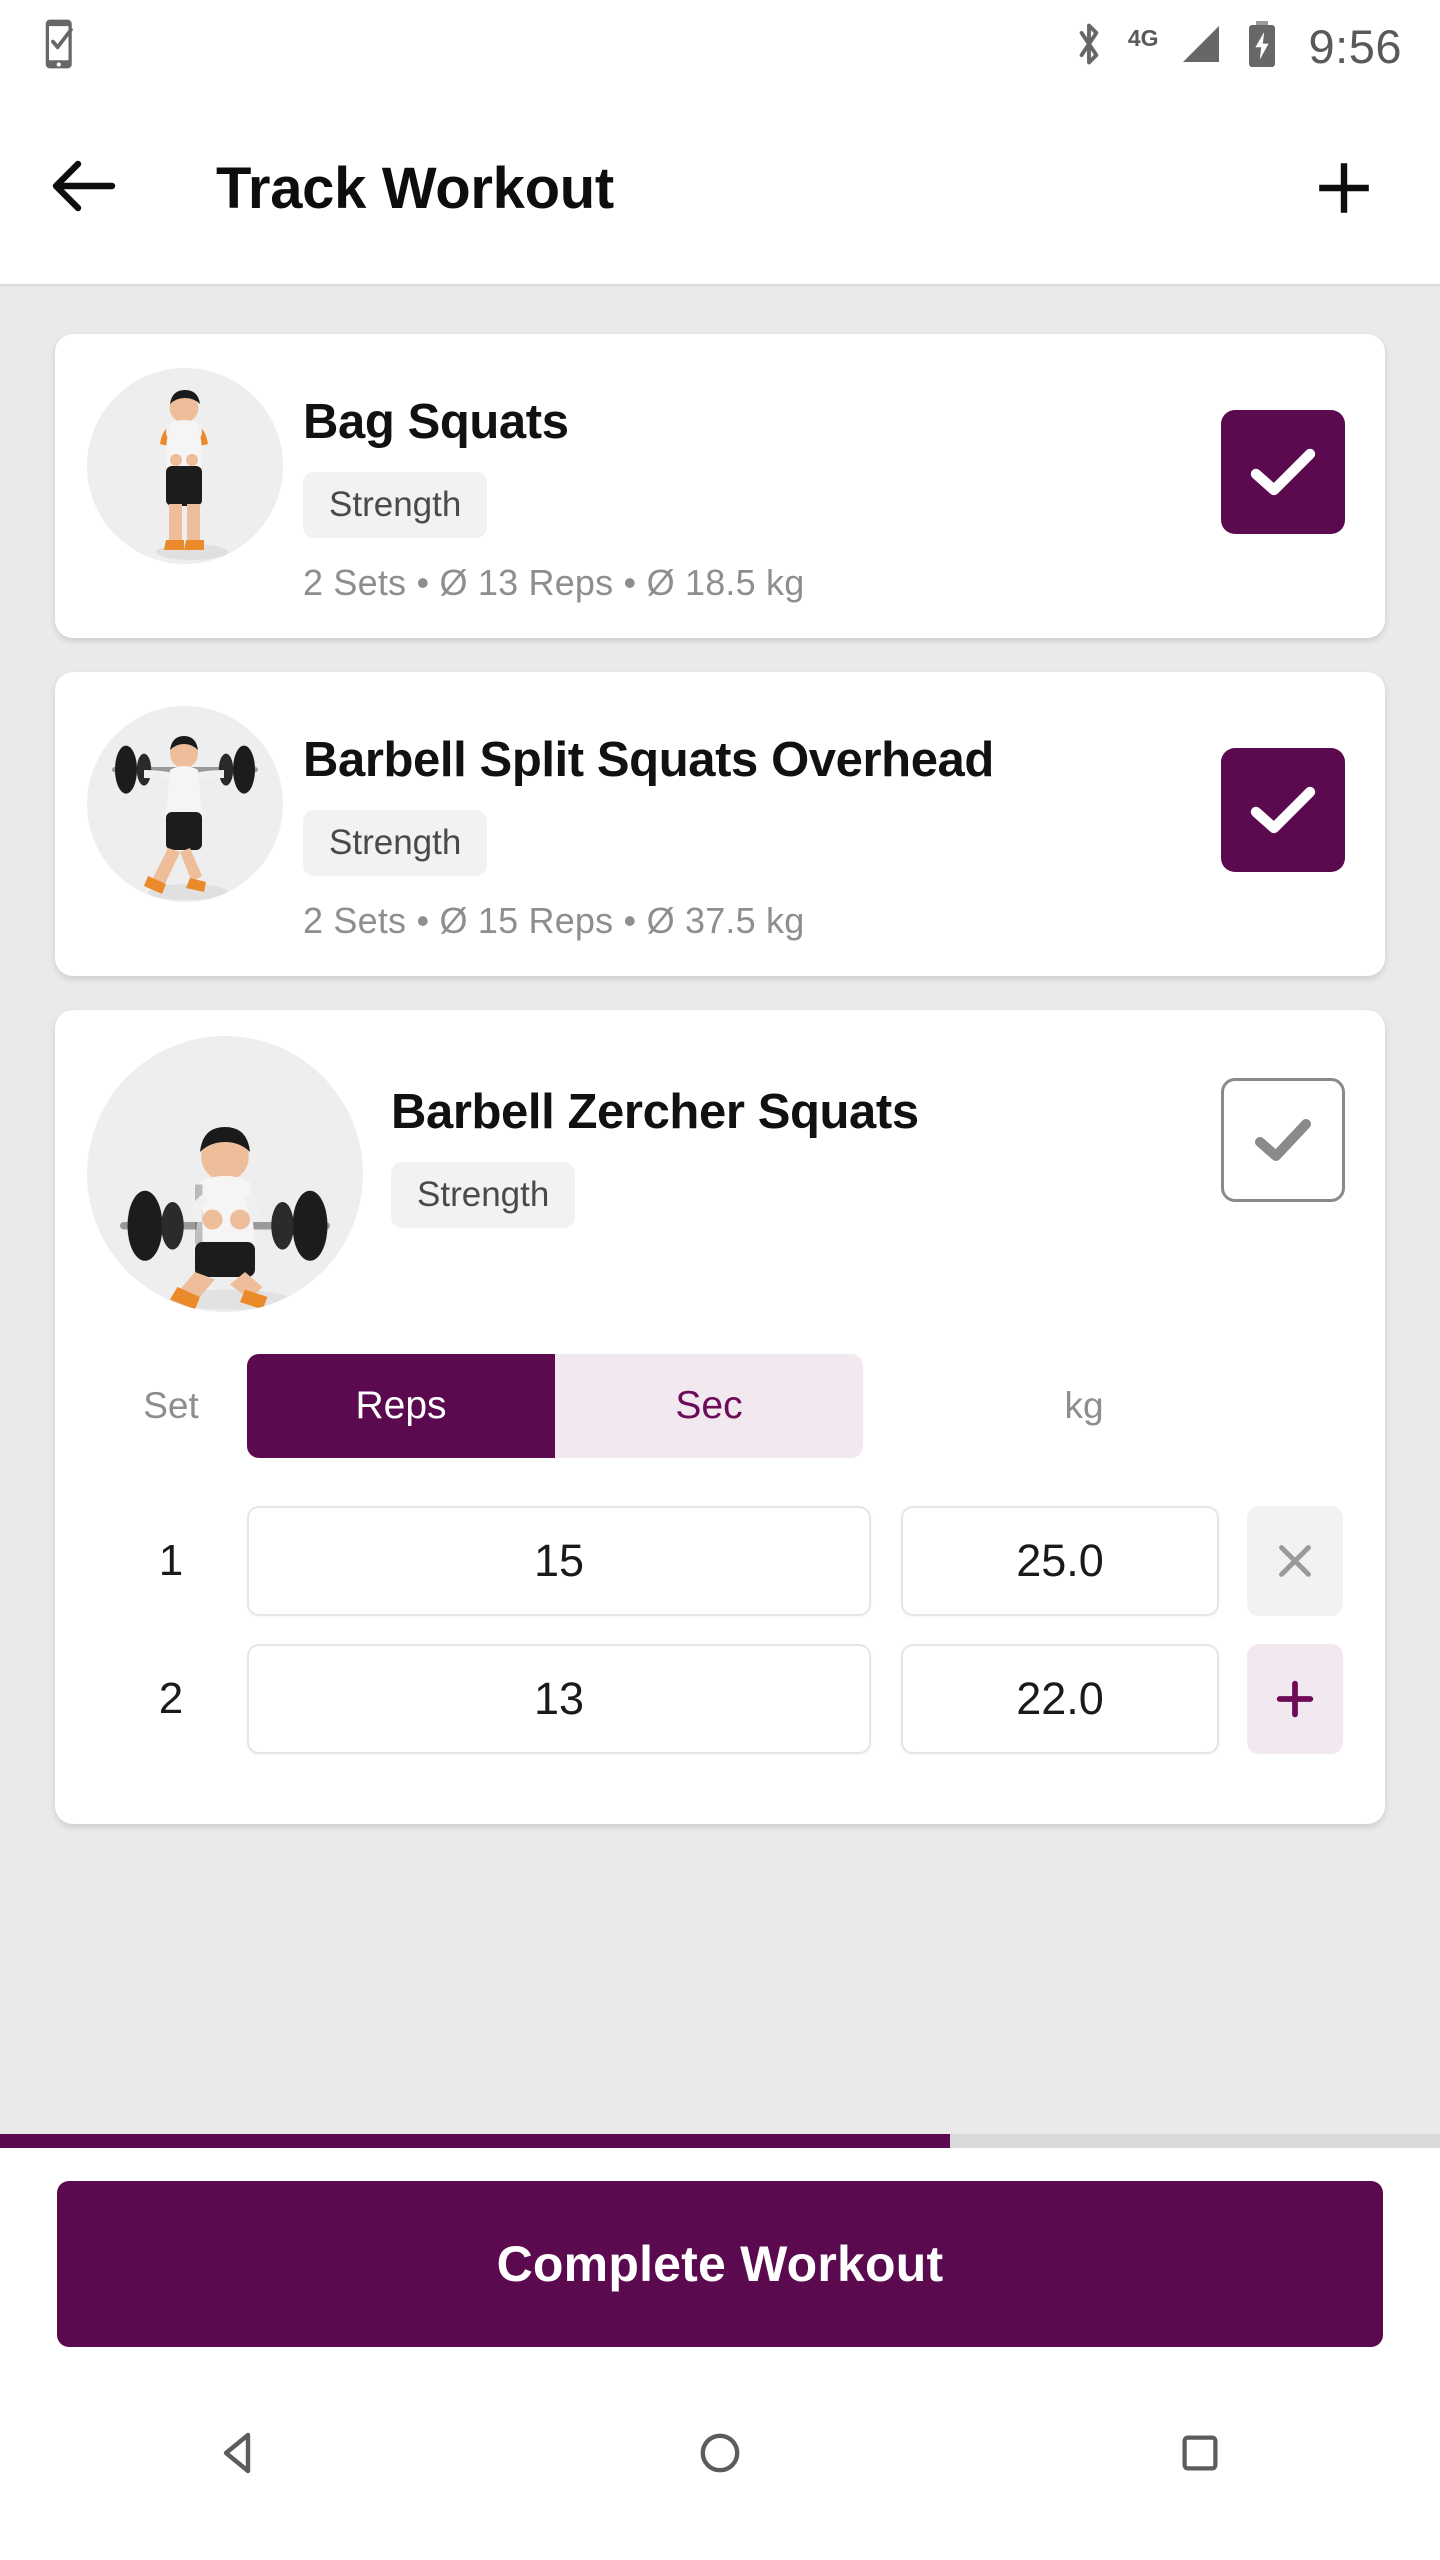 This screenshot has height=2560, width=1440. What do you see at coordinates (475, 2141) in the screenshot?
I see `workout-progress-fill` at bounding box center [475, 2141].